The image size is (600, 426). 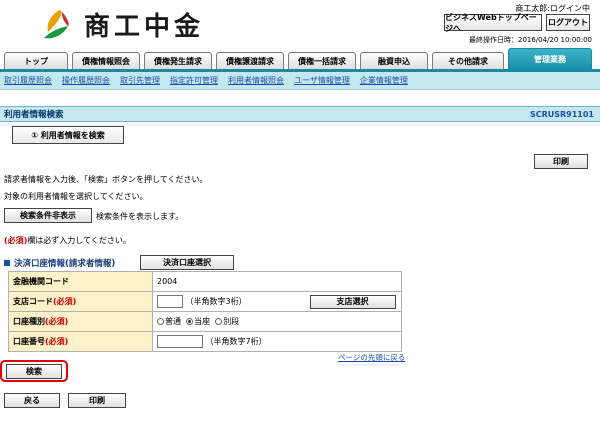 I want to click on brand-name: 商工中金, so click(x=144, y=27).